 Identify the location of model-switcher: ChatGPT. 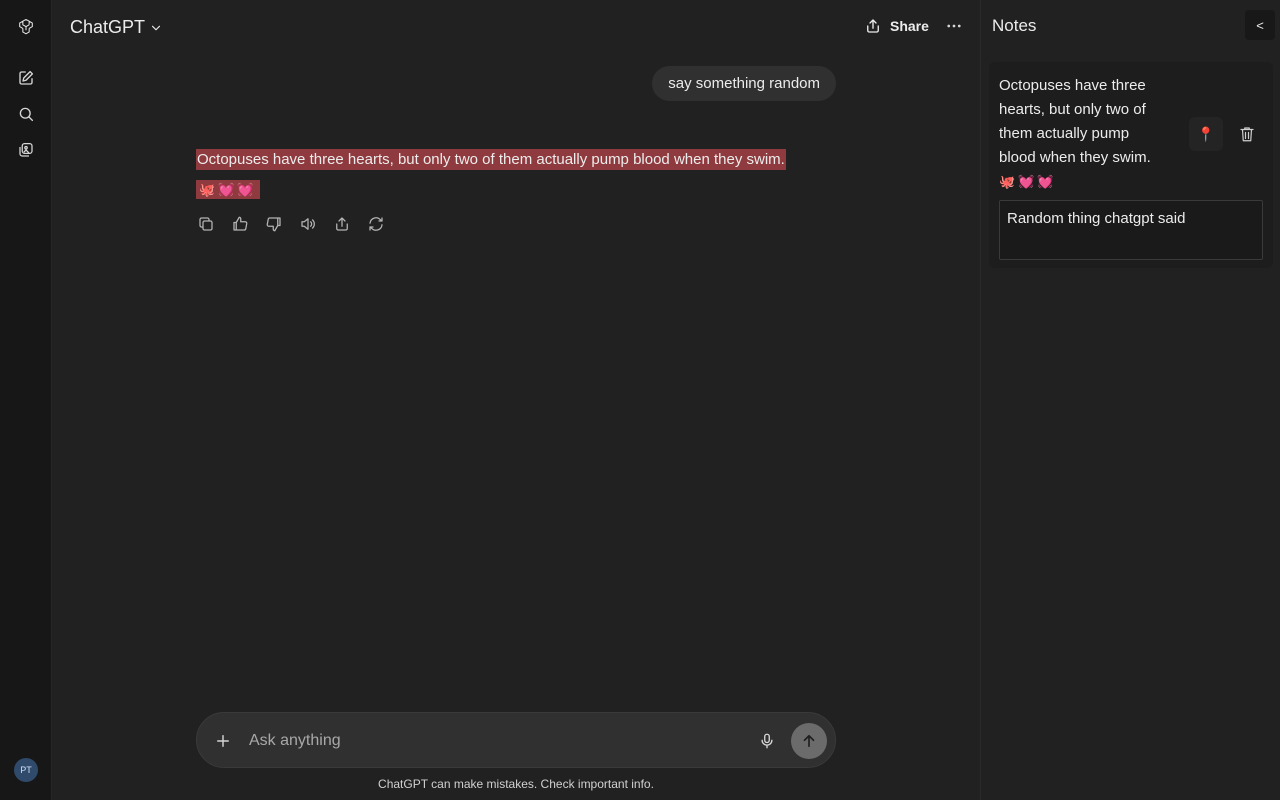
(116, 27).